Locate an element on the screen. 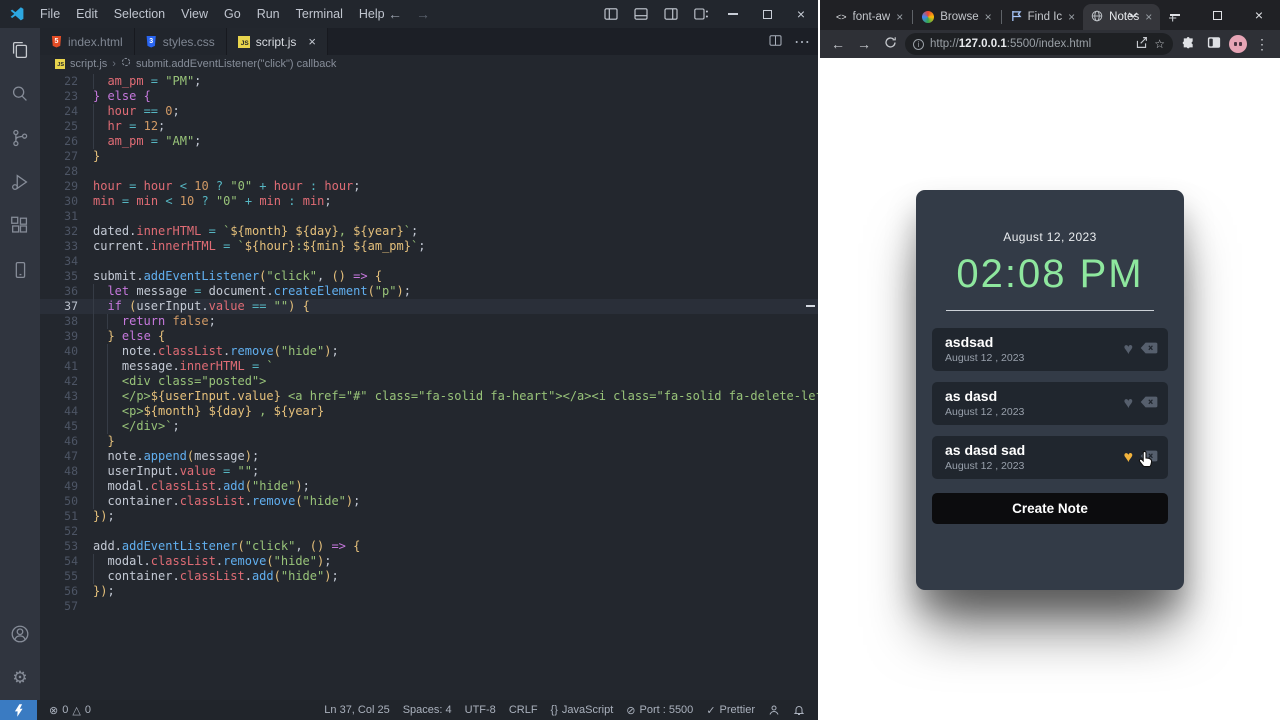  language-mode: {} JavaScript is located at coordinates (582, 710).